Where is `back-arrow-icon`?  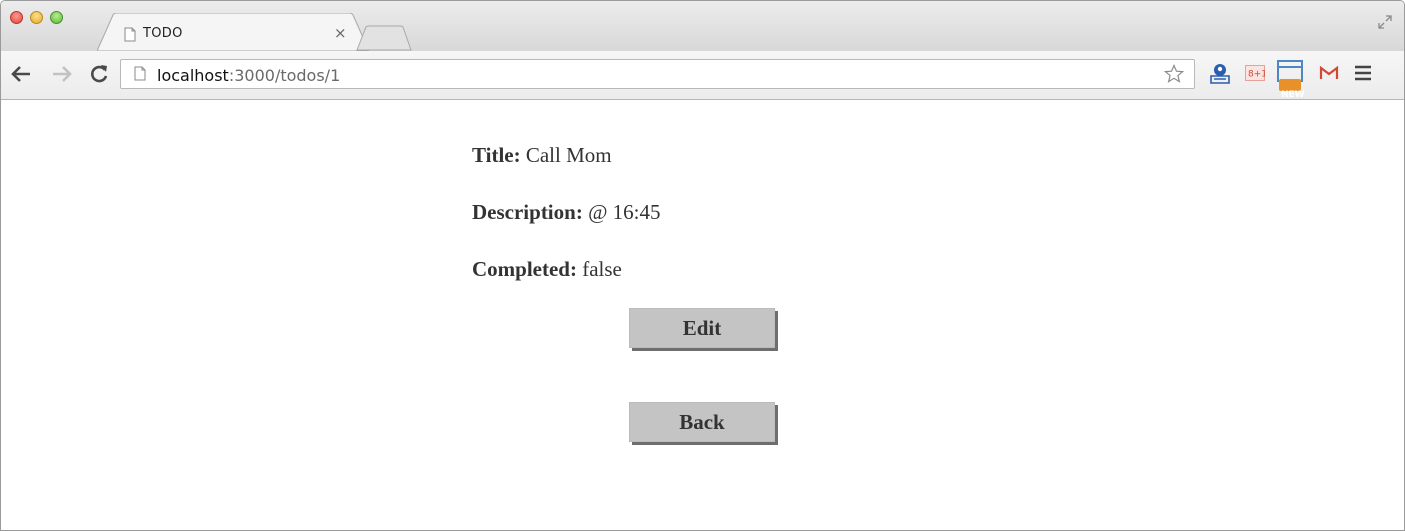 back-arrow-icon is located at coordinates (21, 76).